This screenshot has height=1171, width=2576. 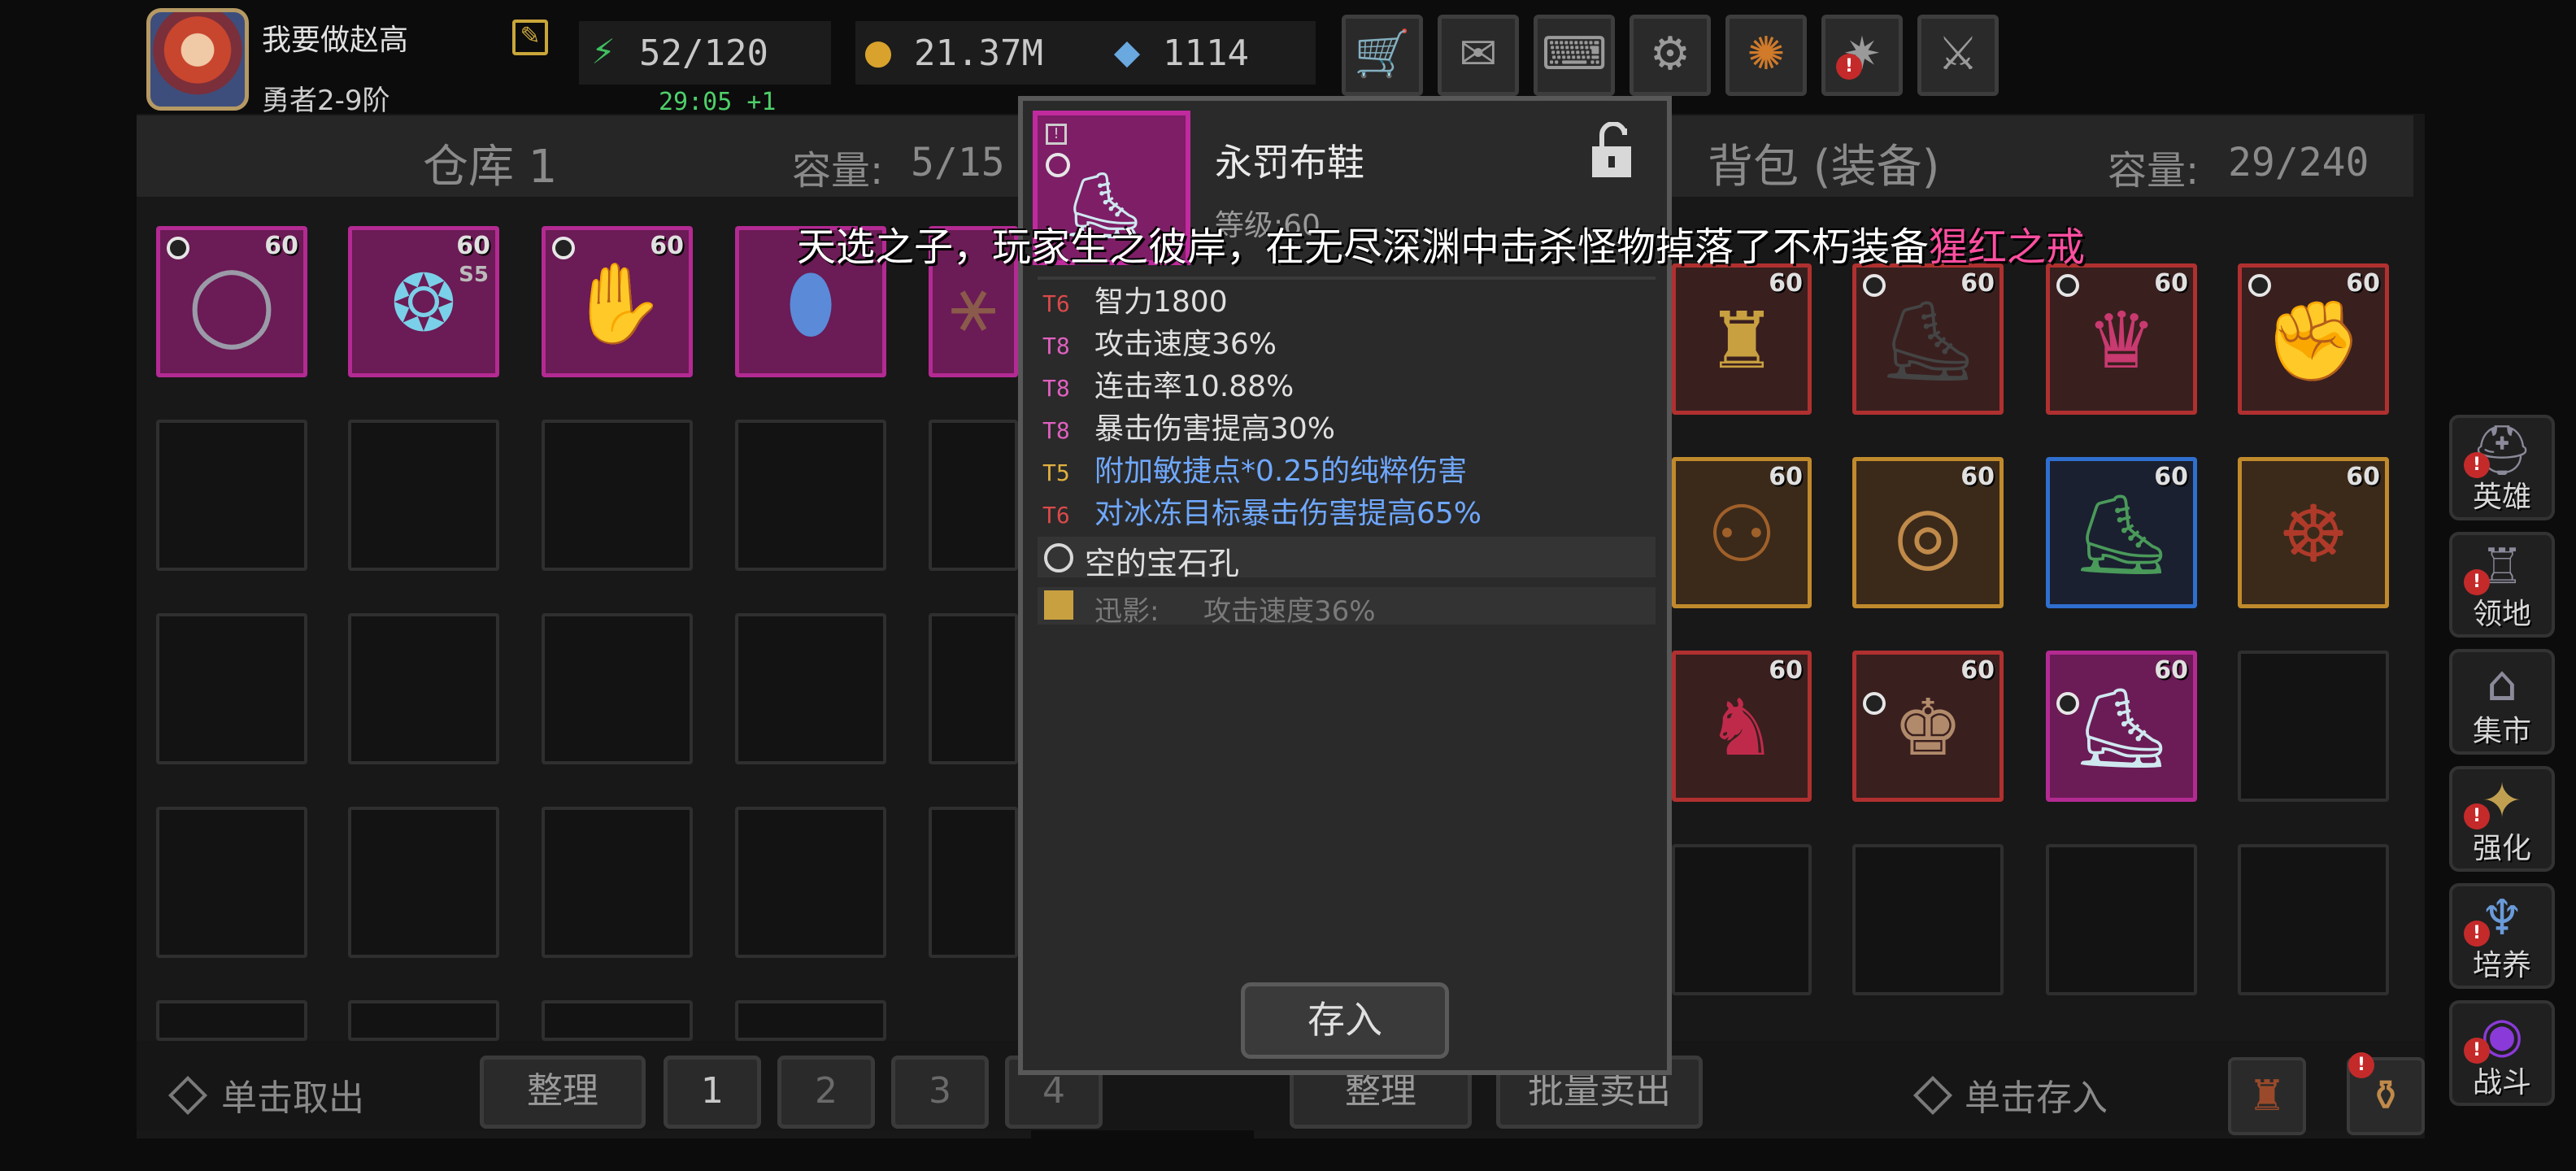 I want to click on warehouse-page-2: 2, so click(x=826, y=1092).